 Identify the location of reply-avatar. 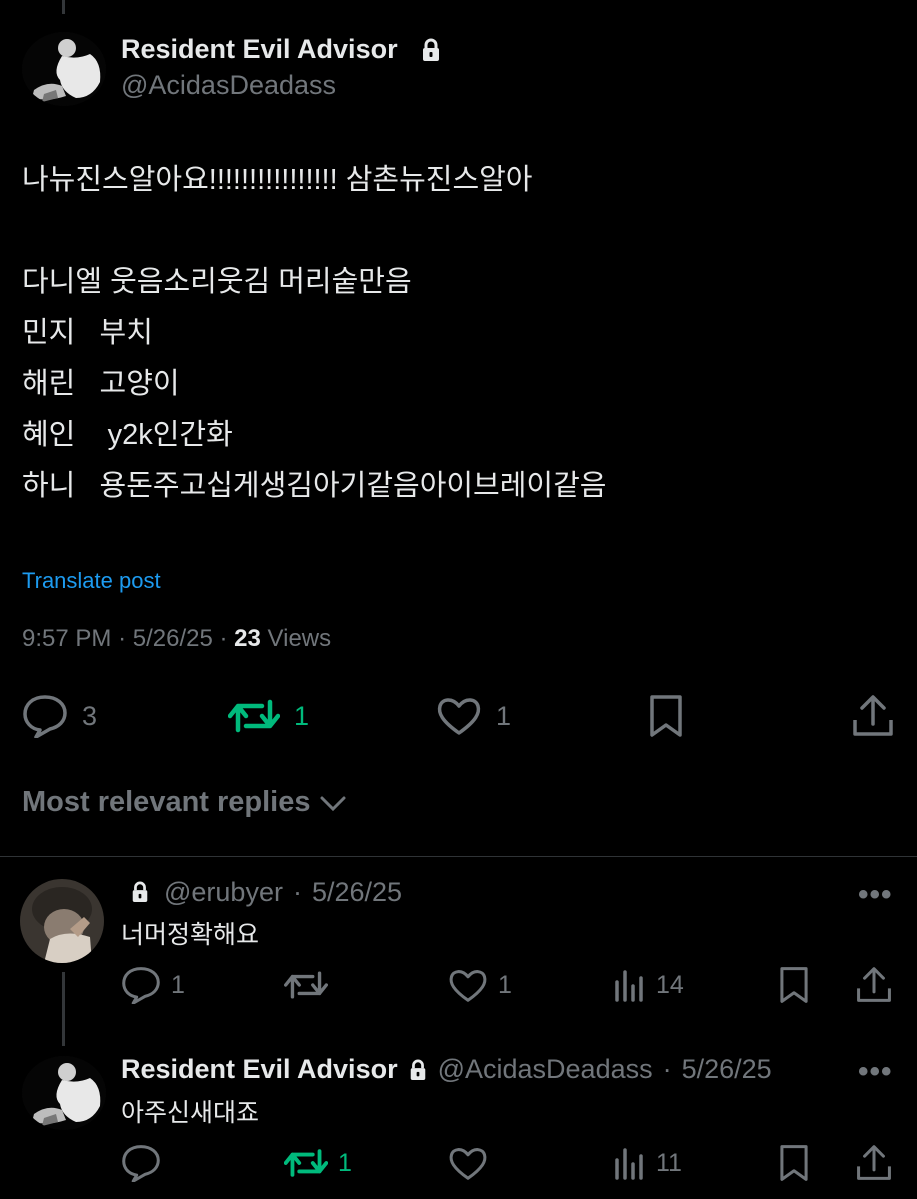
(62, 921).